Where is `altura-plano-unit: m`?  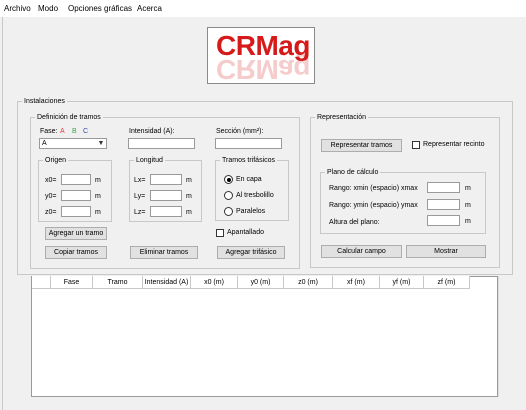
altura-plano-unit: m is located at coordinates (468, 221).